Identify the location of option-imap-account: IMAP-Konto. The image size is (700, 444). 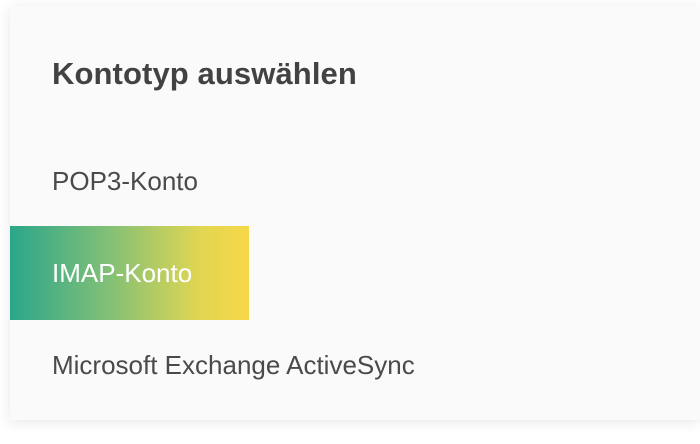
(129, 273).